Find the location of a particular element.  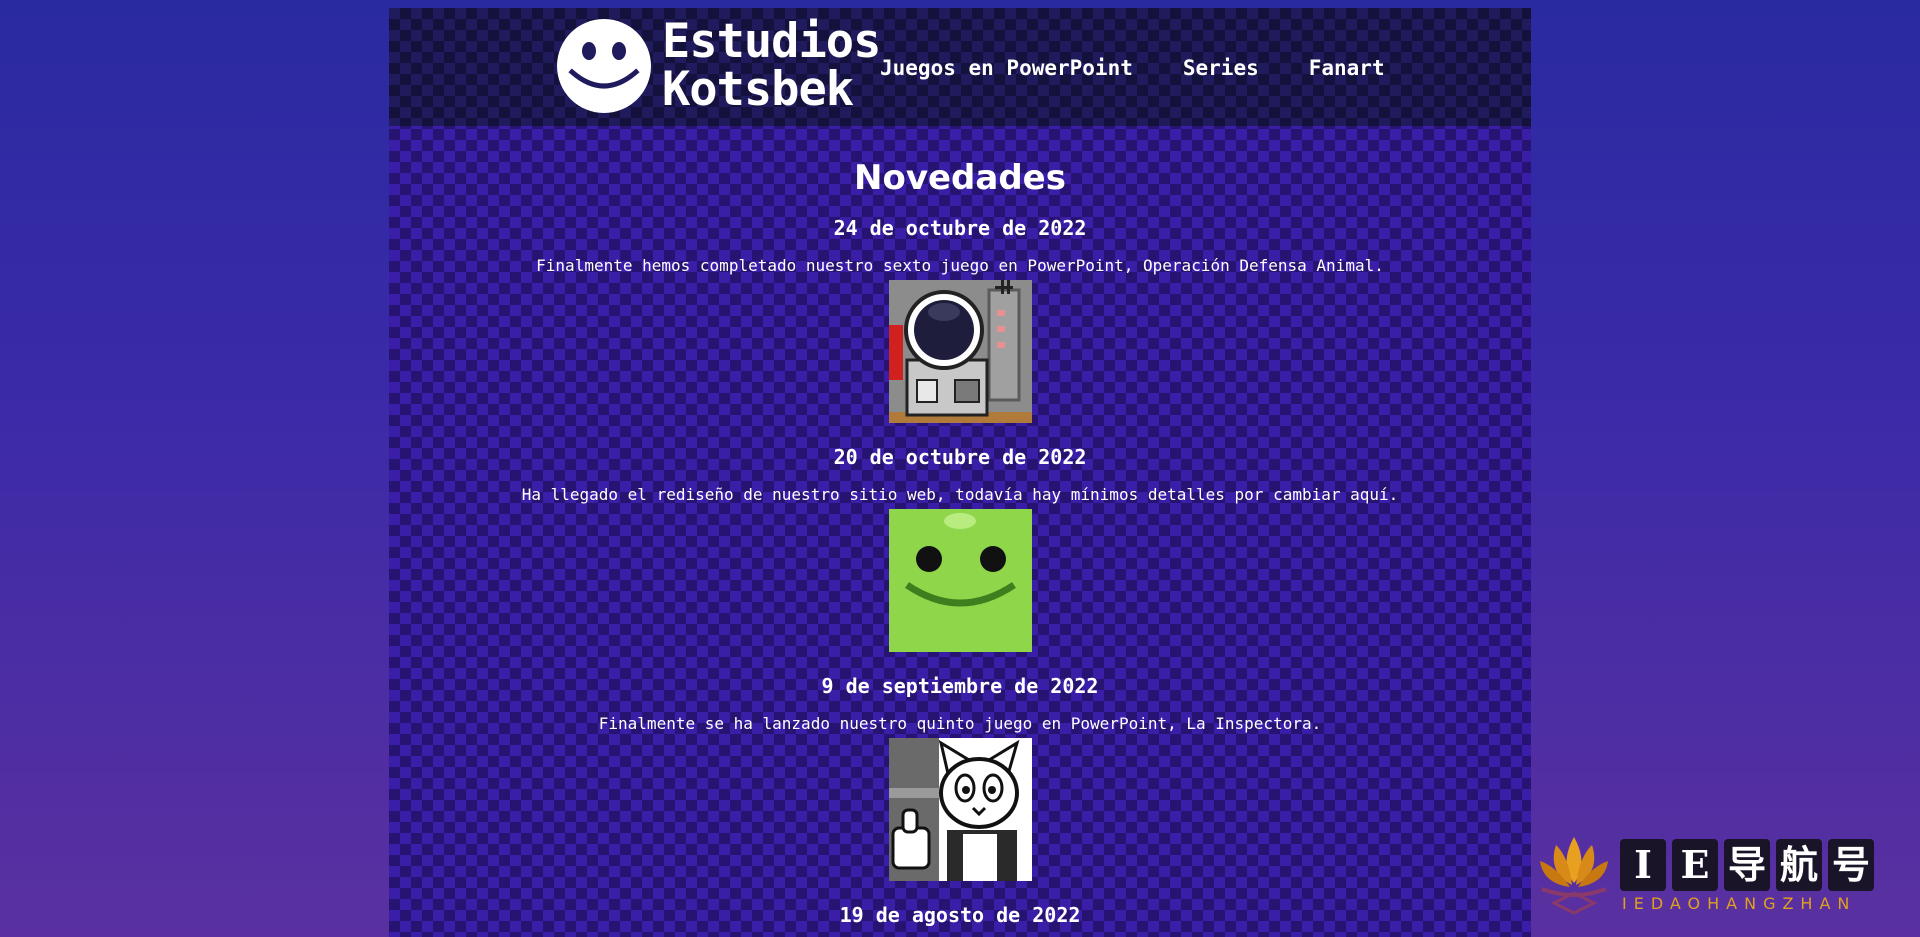

site-watermark: I E 导 航 号 IEDAOHANGZHAN is located at coordinates (1720, 879).